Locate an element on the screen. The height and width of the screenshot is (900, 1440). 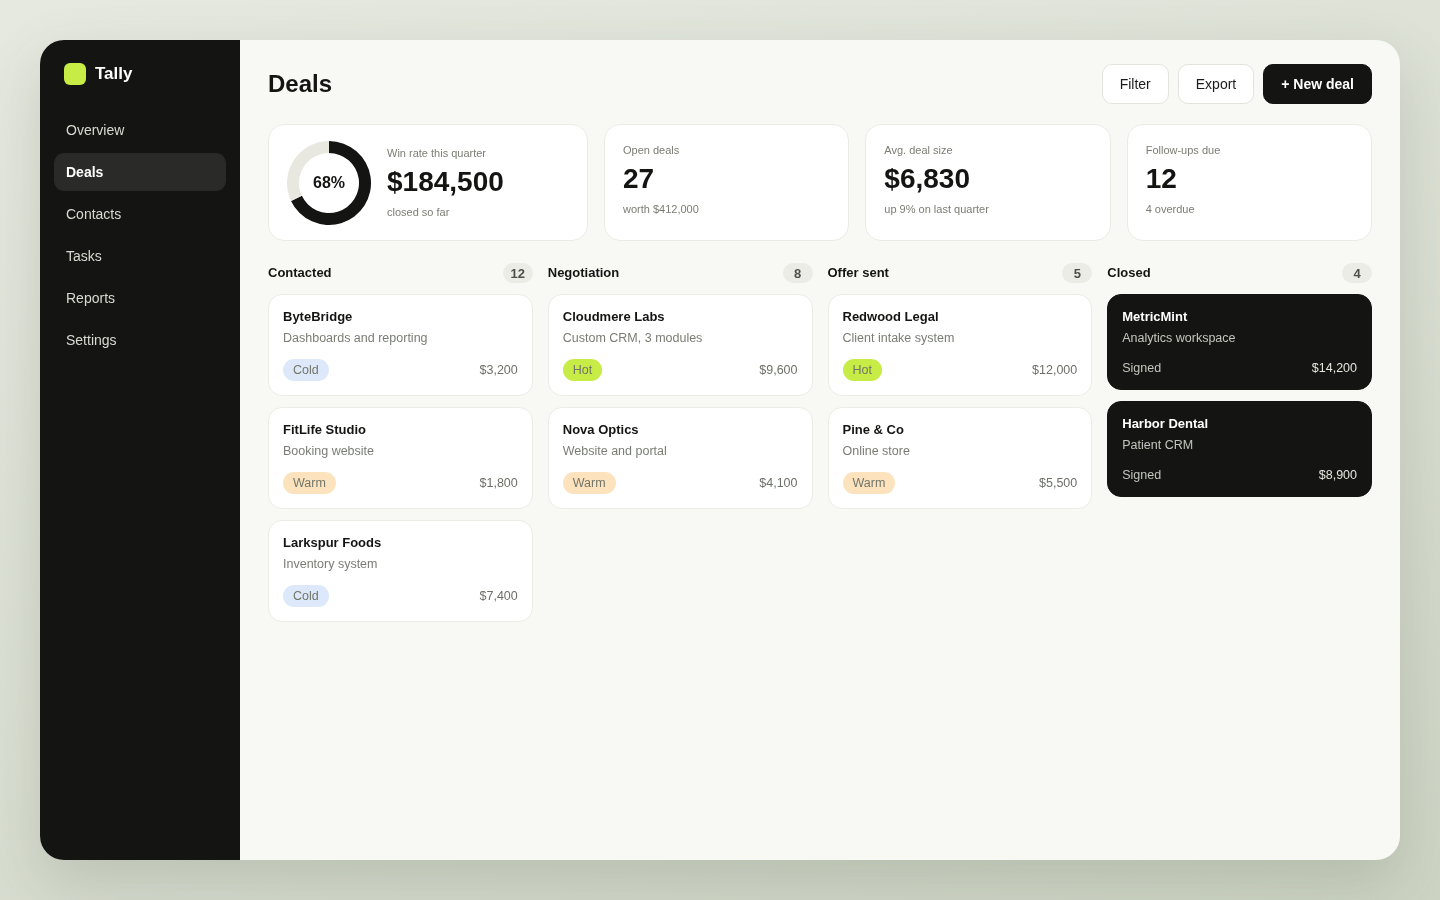
stat-value: $6,830 is located at coordinates (927, 179).